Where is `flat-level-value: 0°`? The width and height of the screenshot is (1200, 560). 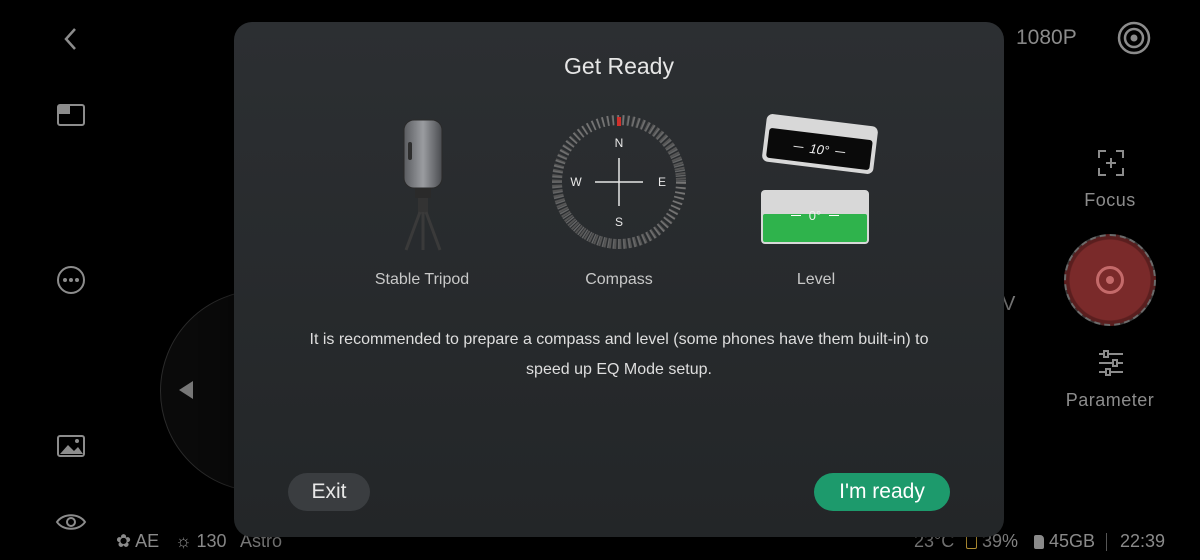
flat-level-value: 0° is located at coordinates (815, 215).